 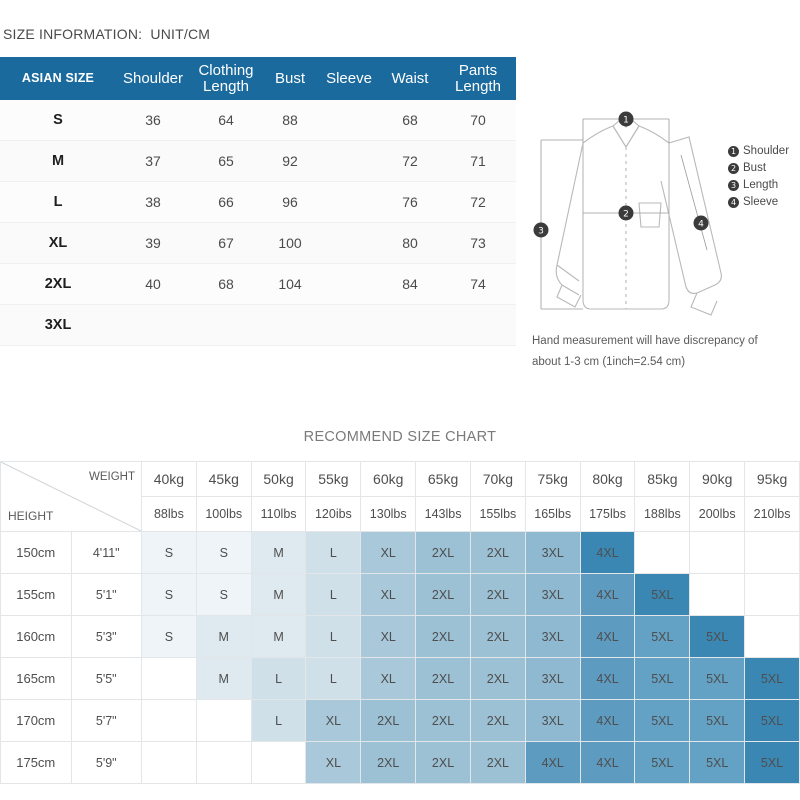 What do you see at coordinates (58, 120) in the screenshot?
I see `size-label-cell: S` at bounding box center [58, 120].